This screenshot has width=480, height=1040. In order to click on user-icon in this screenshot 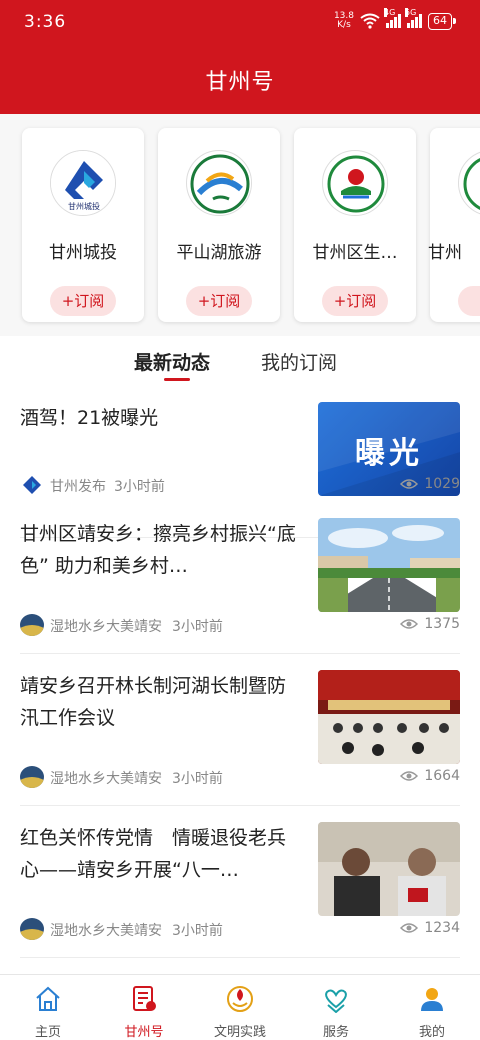, I will do `click(432, 999)`.